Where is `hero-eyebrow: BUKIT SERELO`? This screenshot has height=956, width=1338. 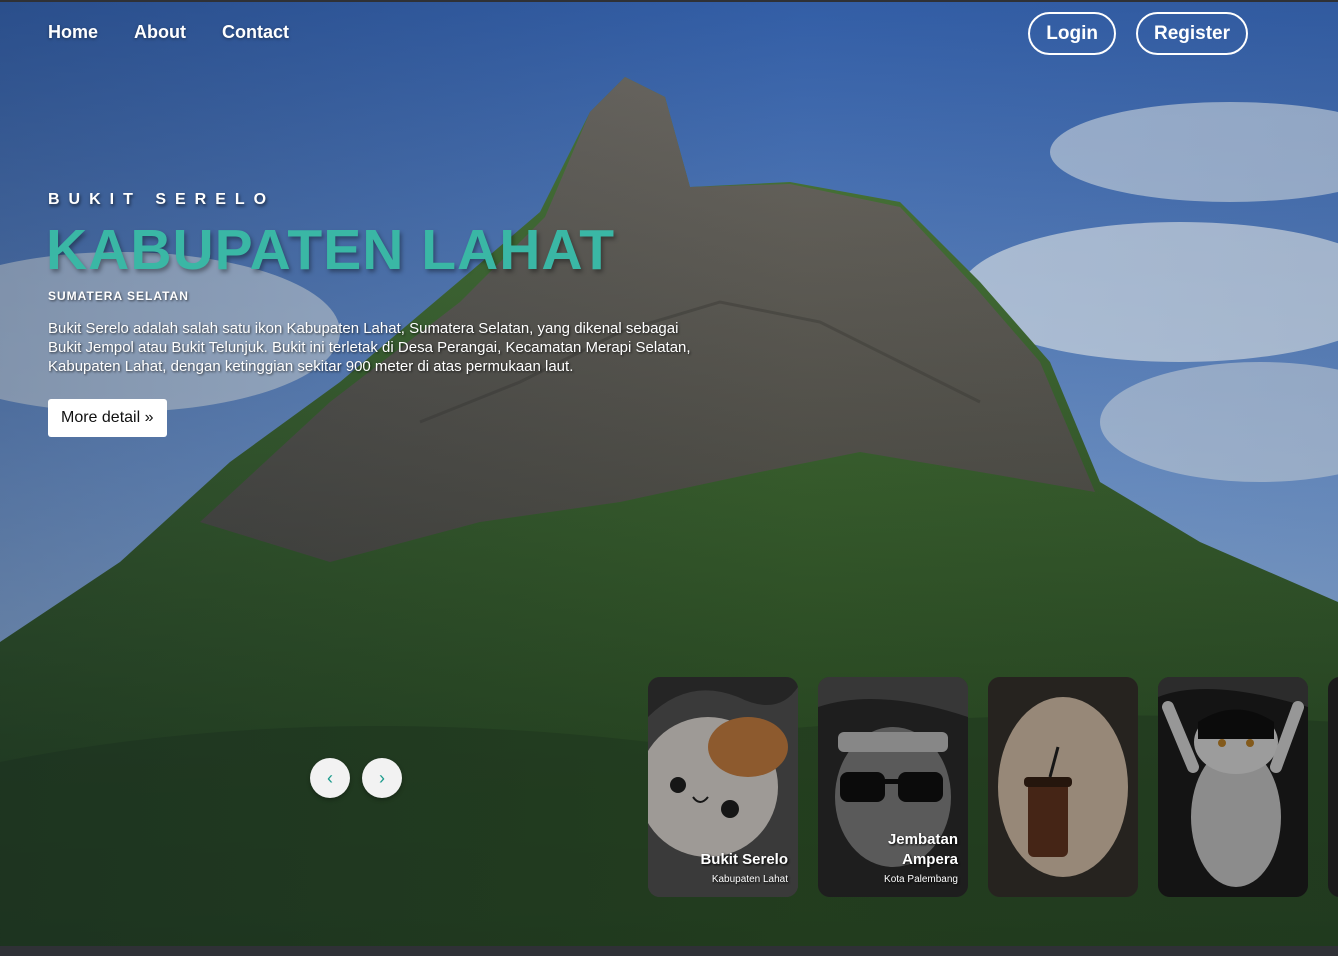
hero-eyebrow: BUKIT SERELO is located at coordinates (162, 199).